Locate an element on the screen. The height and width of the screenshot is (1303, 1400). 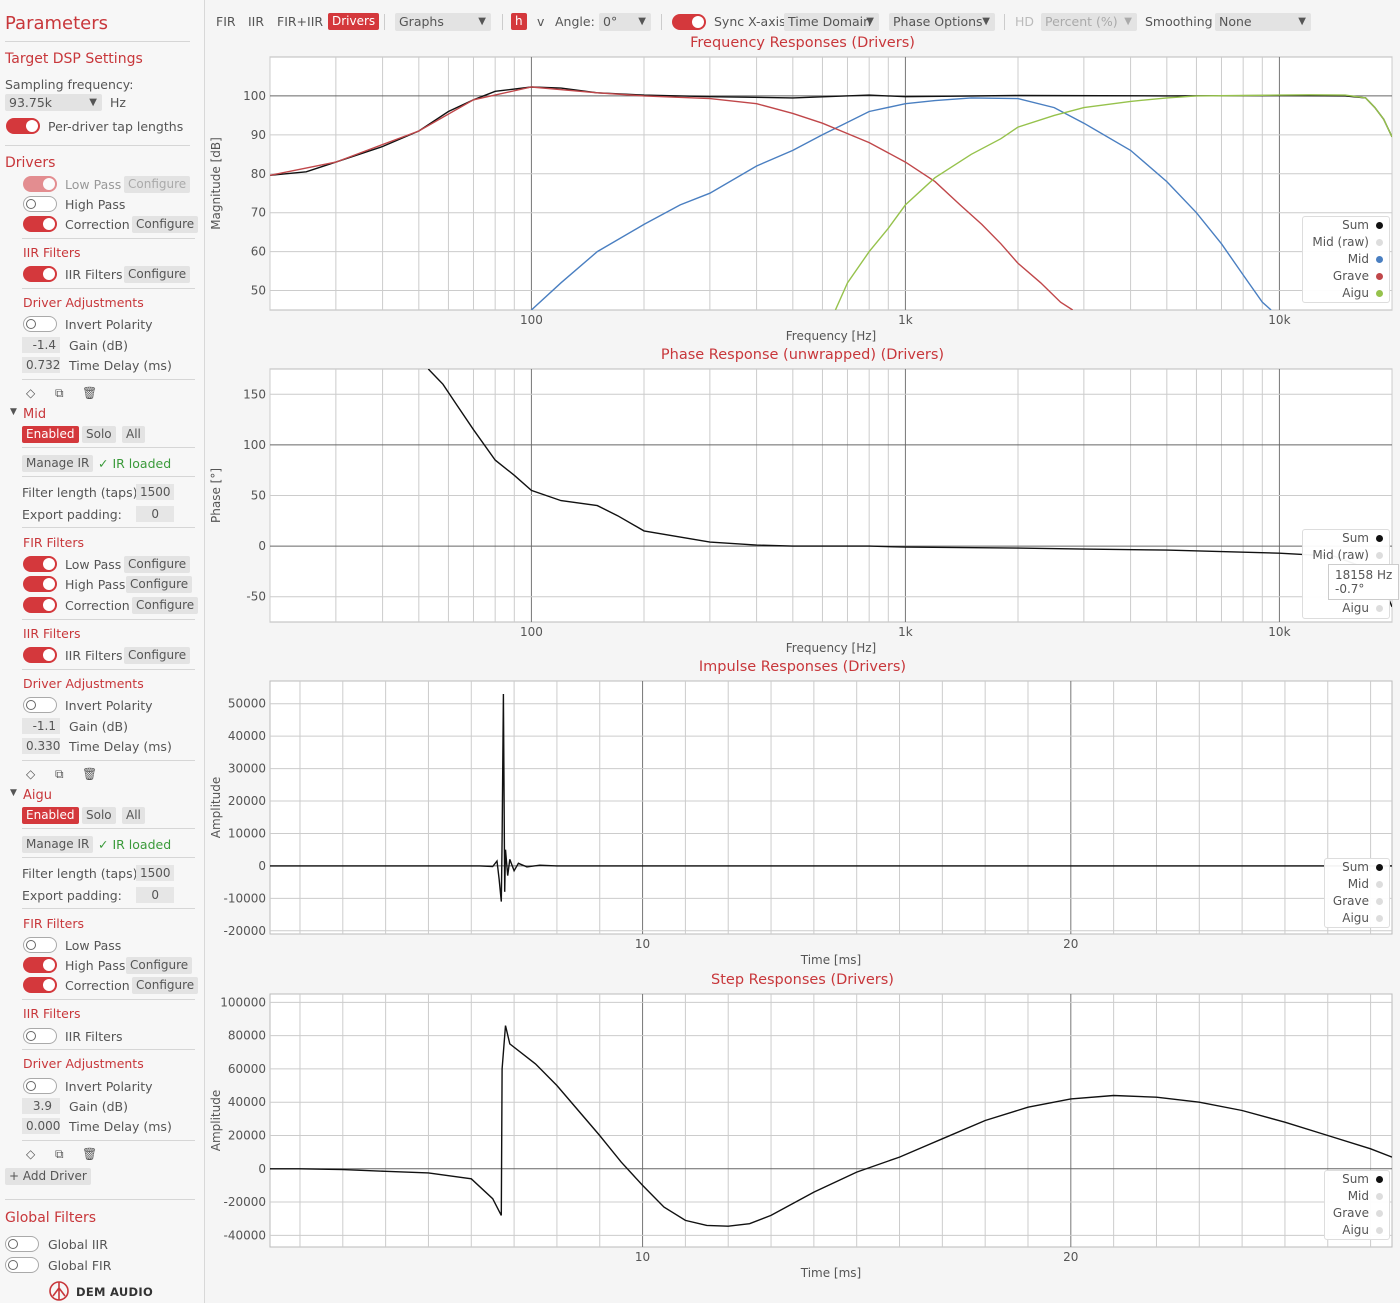
mid-driver-name: Mid is located at coordinates (34, 414).